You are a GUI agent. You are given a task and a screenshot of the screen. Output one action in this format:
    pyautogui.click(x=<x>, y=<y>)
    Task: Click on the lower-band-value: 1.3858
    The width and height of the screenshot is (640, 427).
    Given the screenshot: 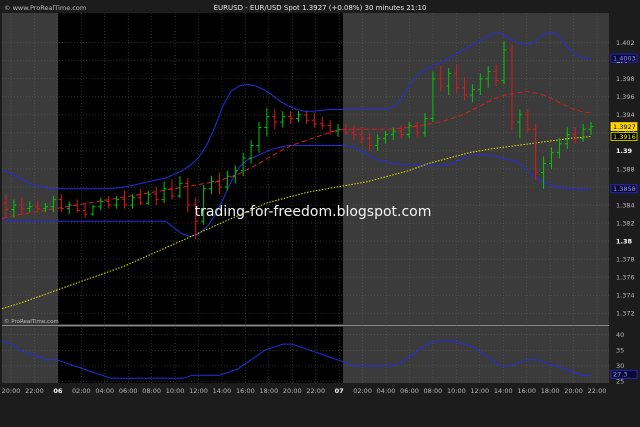 What is the action you would take?
    pyautogui.click(x=624, y=189)
    